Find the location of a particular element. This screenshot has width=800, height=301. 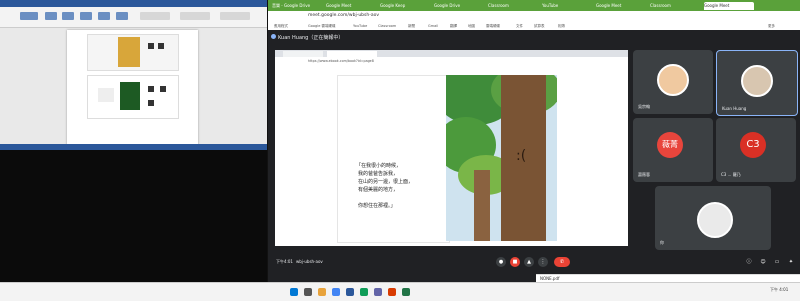

tab-active: Google Meet is located at coordinates (729, 6).